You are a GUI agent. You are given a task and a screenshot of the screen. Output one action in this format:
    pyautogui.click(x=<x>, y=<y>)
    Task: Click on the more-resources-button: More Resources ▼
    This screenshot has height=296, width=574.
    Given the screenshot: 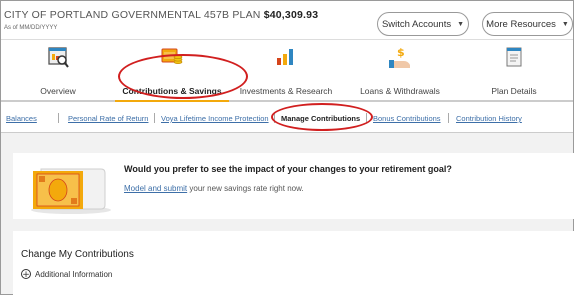 What is the action you would take?
    pyautogui.click(x=527, y=24)
    